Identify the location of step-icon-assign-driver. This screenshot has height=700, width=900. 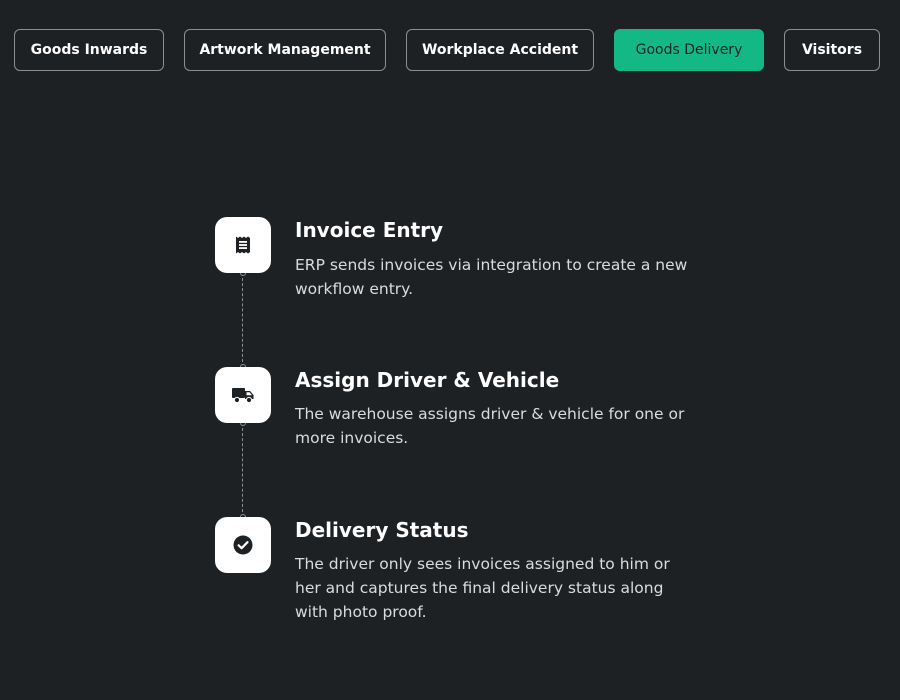
(243, 395).